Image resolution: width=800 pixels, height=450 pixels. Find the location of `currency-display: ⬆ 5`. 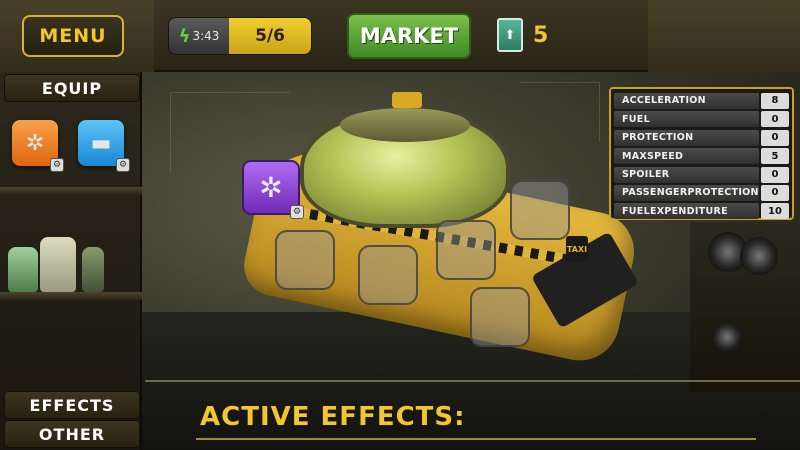

currency-display: ⬆ 5 is located at coordinates (522, 35).